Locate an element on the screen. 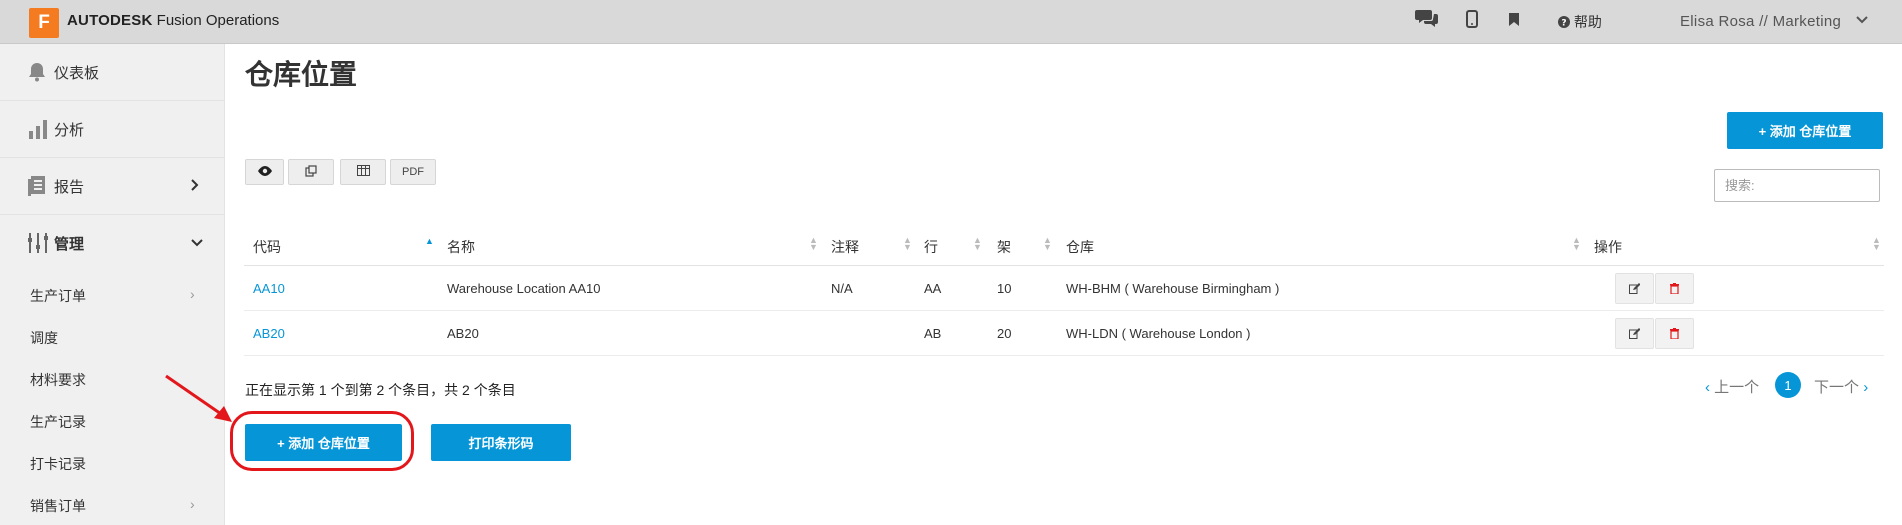 The width and height of the screenshot is (1902, 525). sidebar-item-analytics: 分析 is located at coordinates (112, 129).